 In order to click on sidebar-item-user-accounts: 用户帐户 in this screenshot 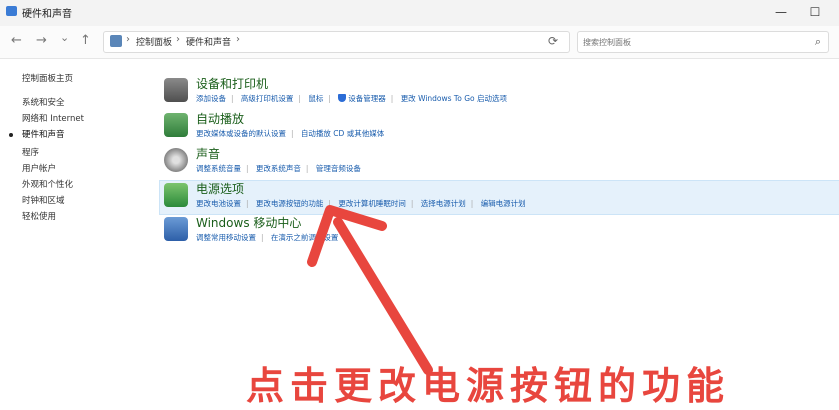, I will do `click(39, 168)`.